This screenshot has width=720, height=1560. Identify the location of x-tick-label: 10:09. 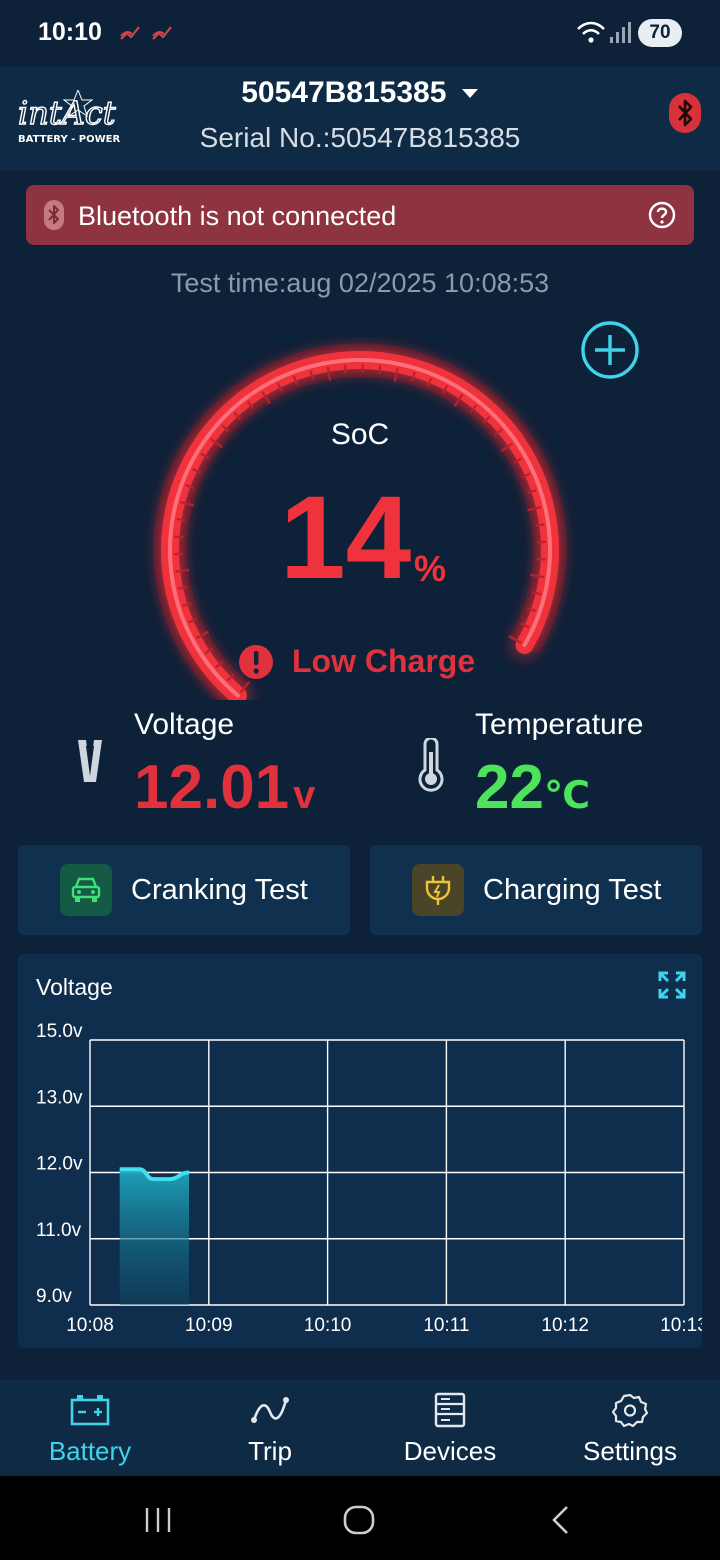
(209, 1325).